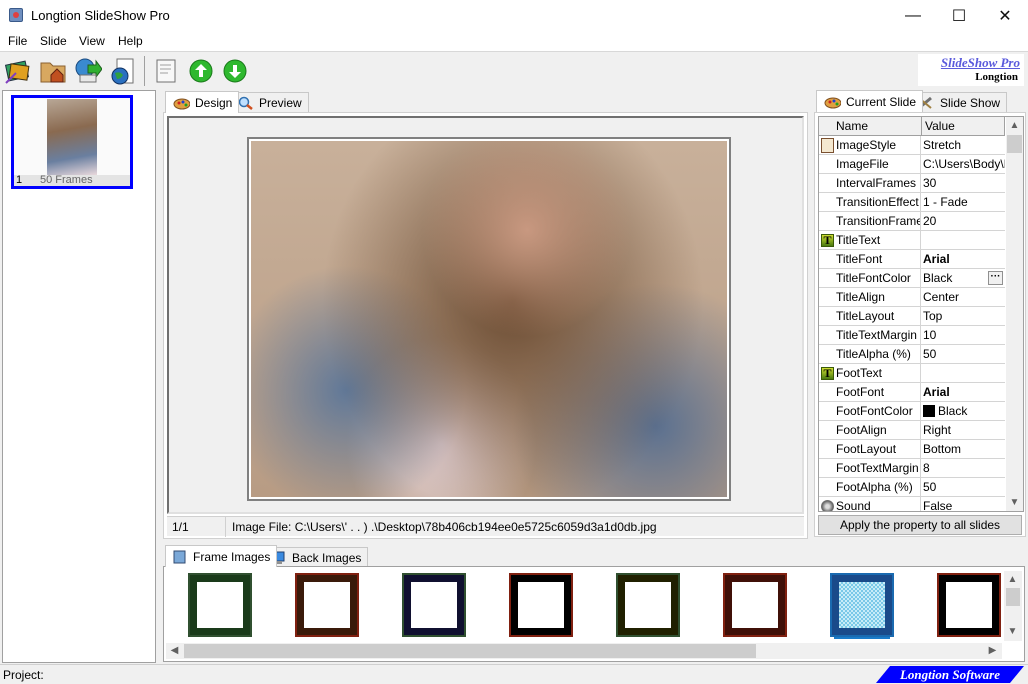 Image resolution: width=1028 pixels, height=684 pixels. Describe the element at coordinates (920, 525) in the screenshot. I see `apply-to-all-button: Apply the property to all slides` at that location.